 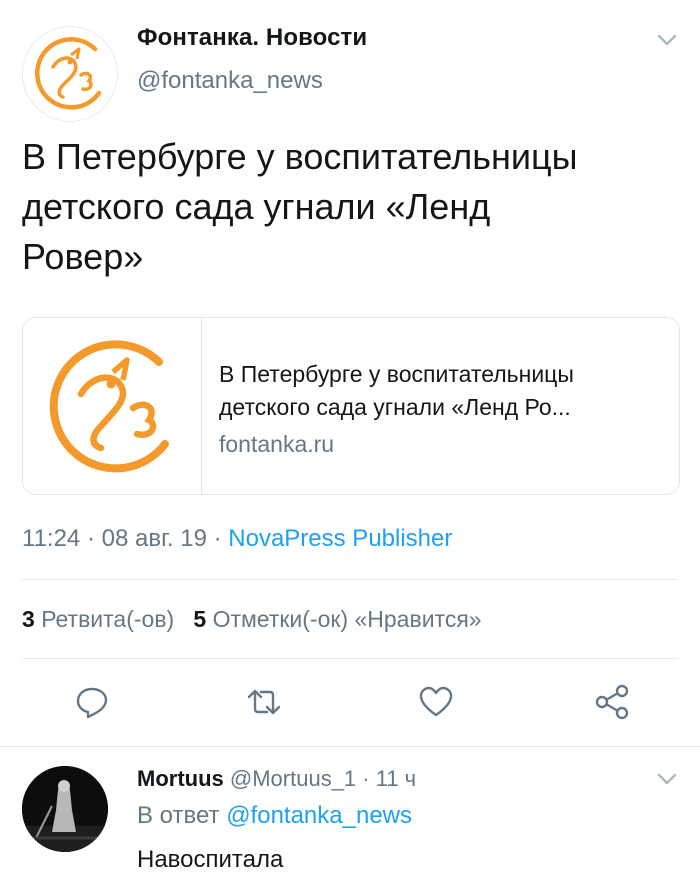 What do you see at coordinates (108, 619) in the screenshot?
I see `retweets-label: Ретвита(-ов)` at bounding box center [108, 619].